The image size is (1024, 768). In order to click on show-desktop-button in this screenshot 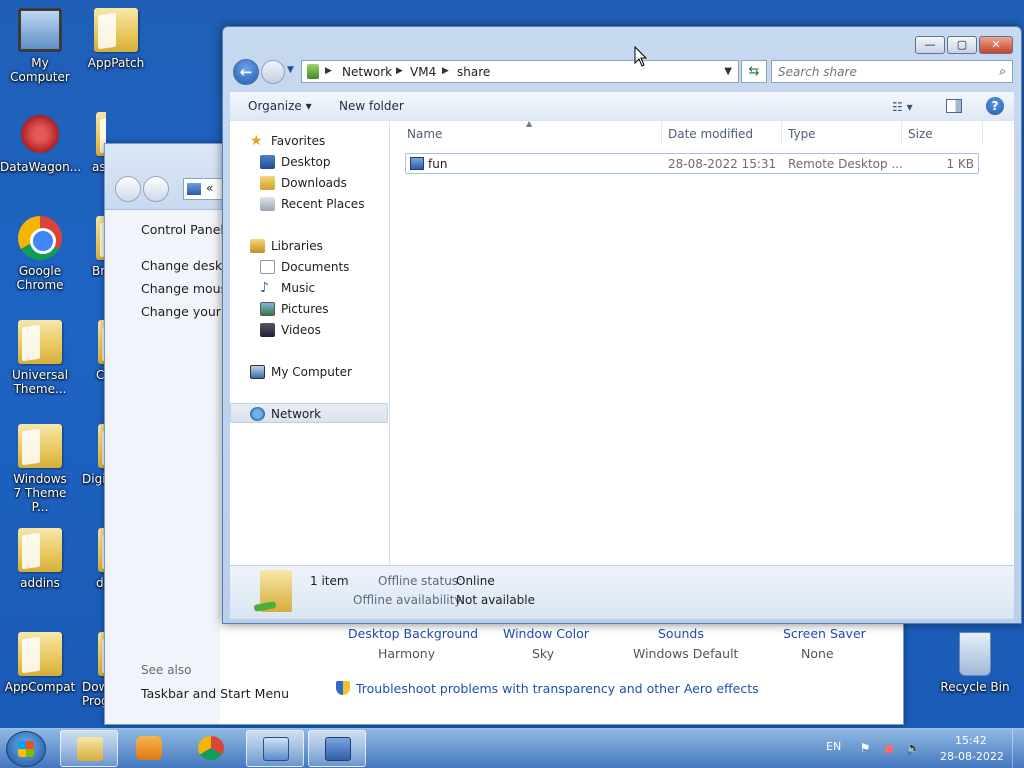, I will do `click(1018, 748)`.